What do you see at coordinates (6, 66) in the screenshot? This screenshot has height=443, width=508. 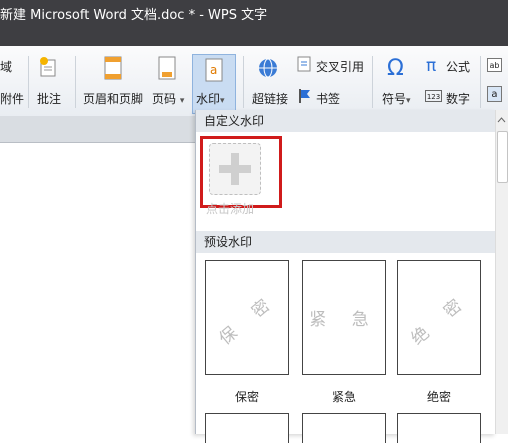 I see `ribbon-partial-label: 域` at bounding box center [6, 66].